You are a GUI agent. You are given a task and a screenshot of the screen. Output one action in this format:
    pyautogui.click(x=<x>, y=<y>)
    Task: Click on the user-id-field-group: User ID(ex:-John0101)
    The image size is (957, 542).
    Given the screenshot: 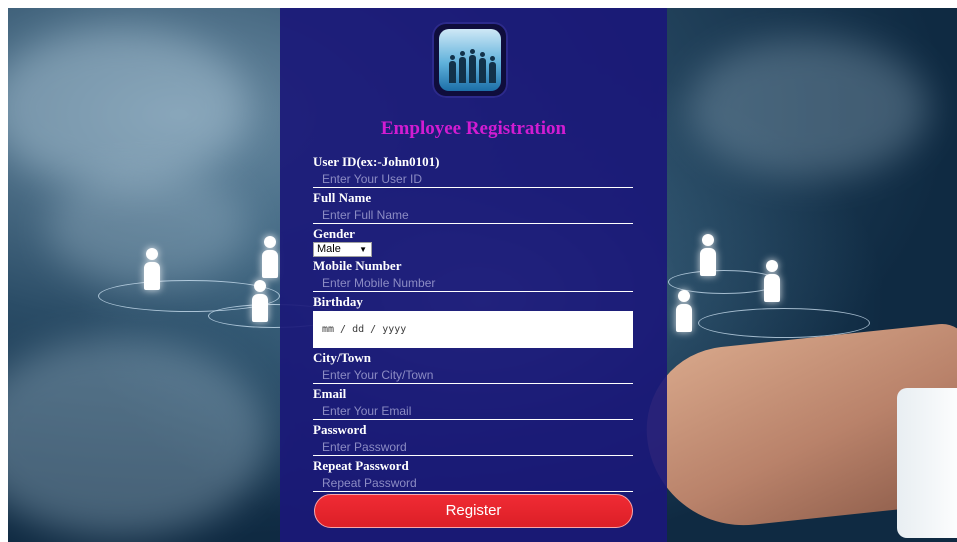 What is the action you would take?
    pyautogui.click(x=473, y=171)
    